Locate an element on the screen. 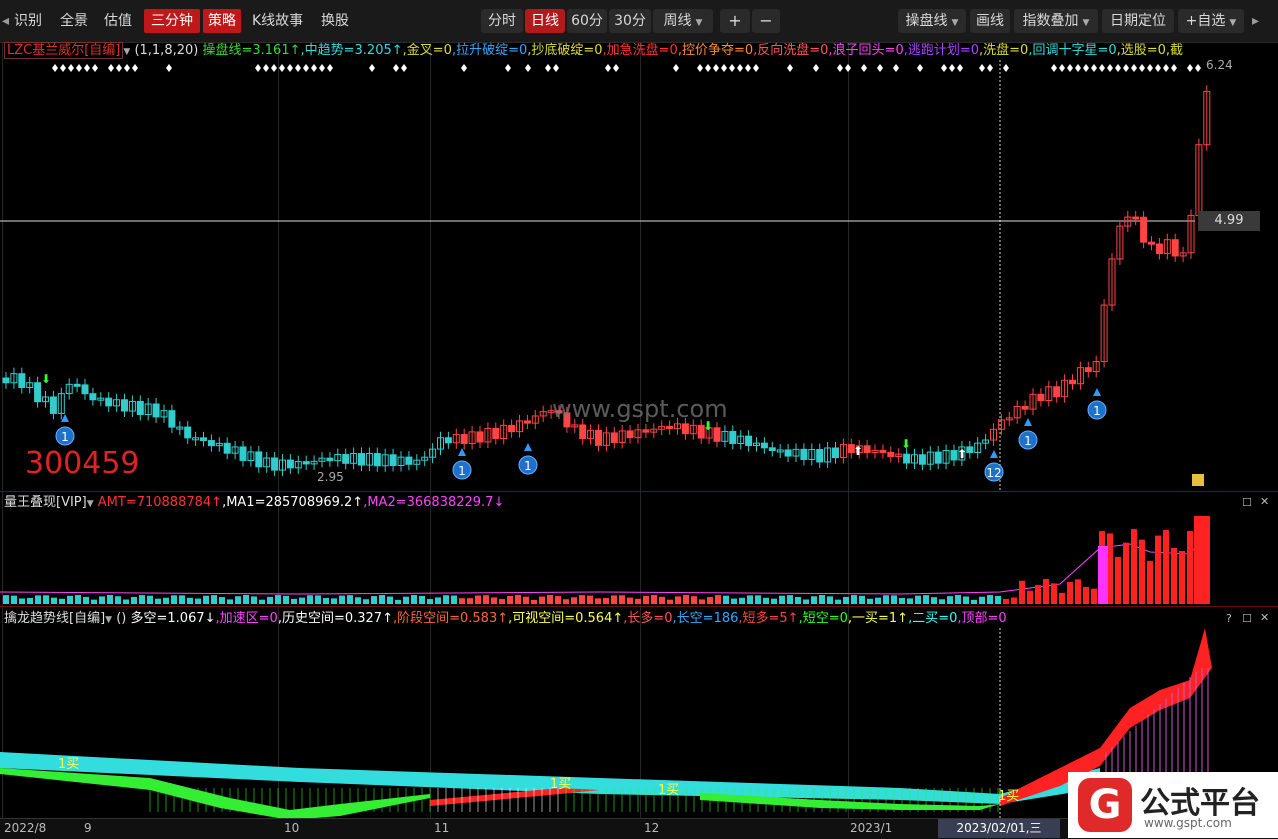 The image size is (1278, 839). indicator-value: ,一买=1↑ is located at coordinates (878, 618).